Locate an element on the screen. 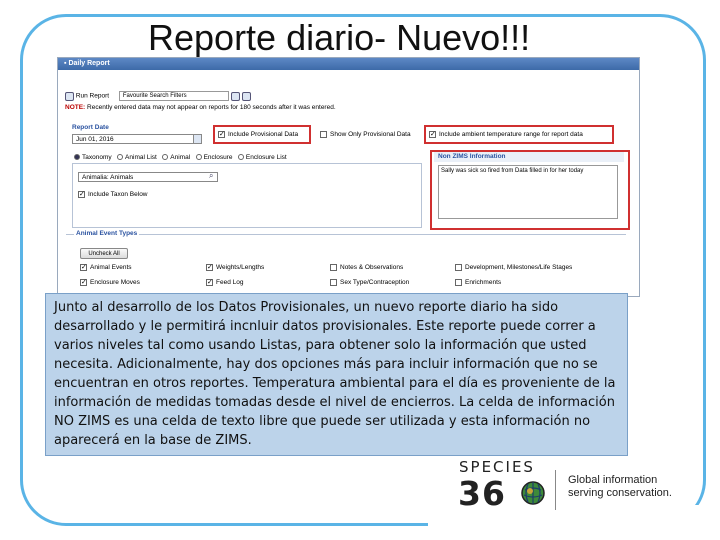  toolbar: Run Report Favourite Search Filters is located at coordinates (158, 96).